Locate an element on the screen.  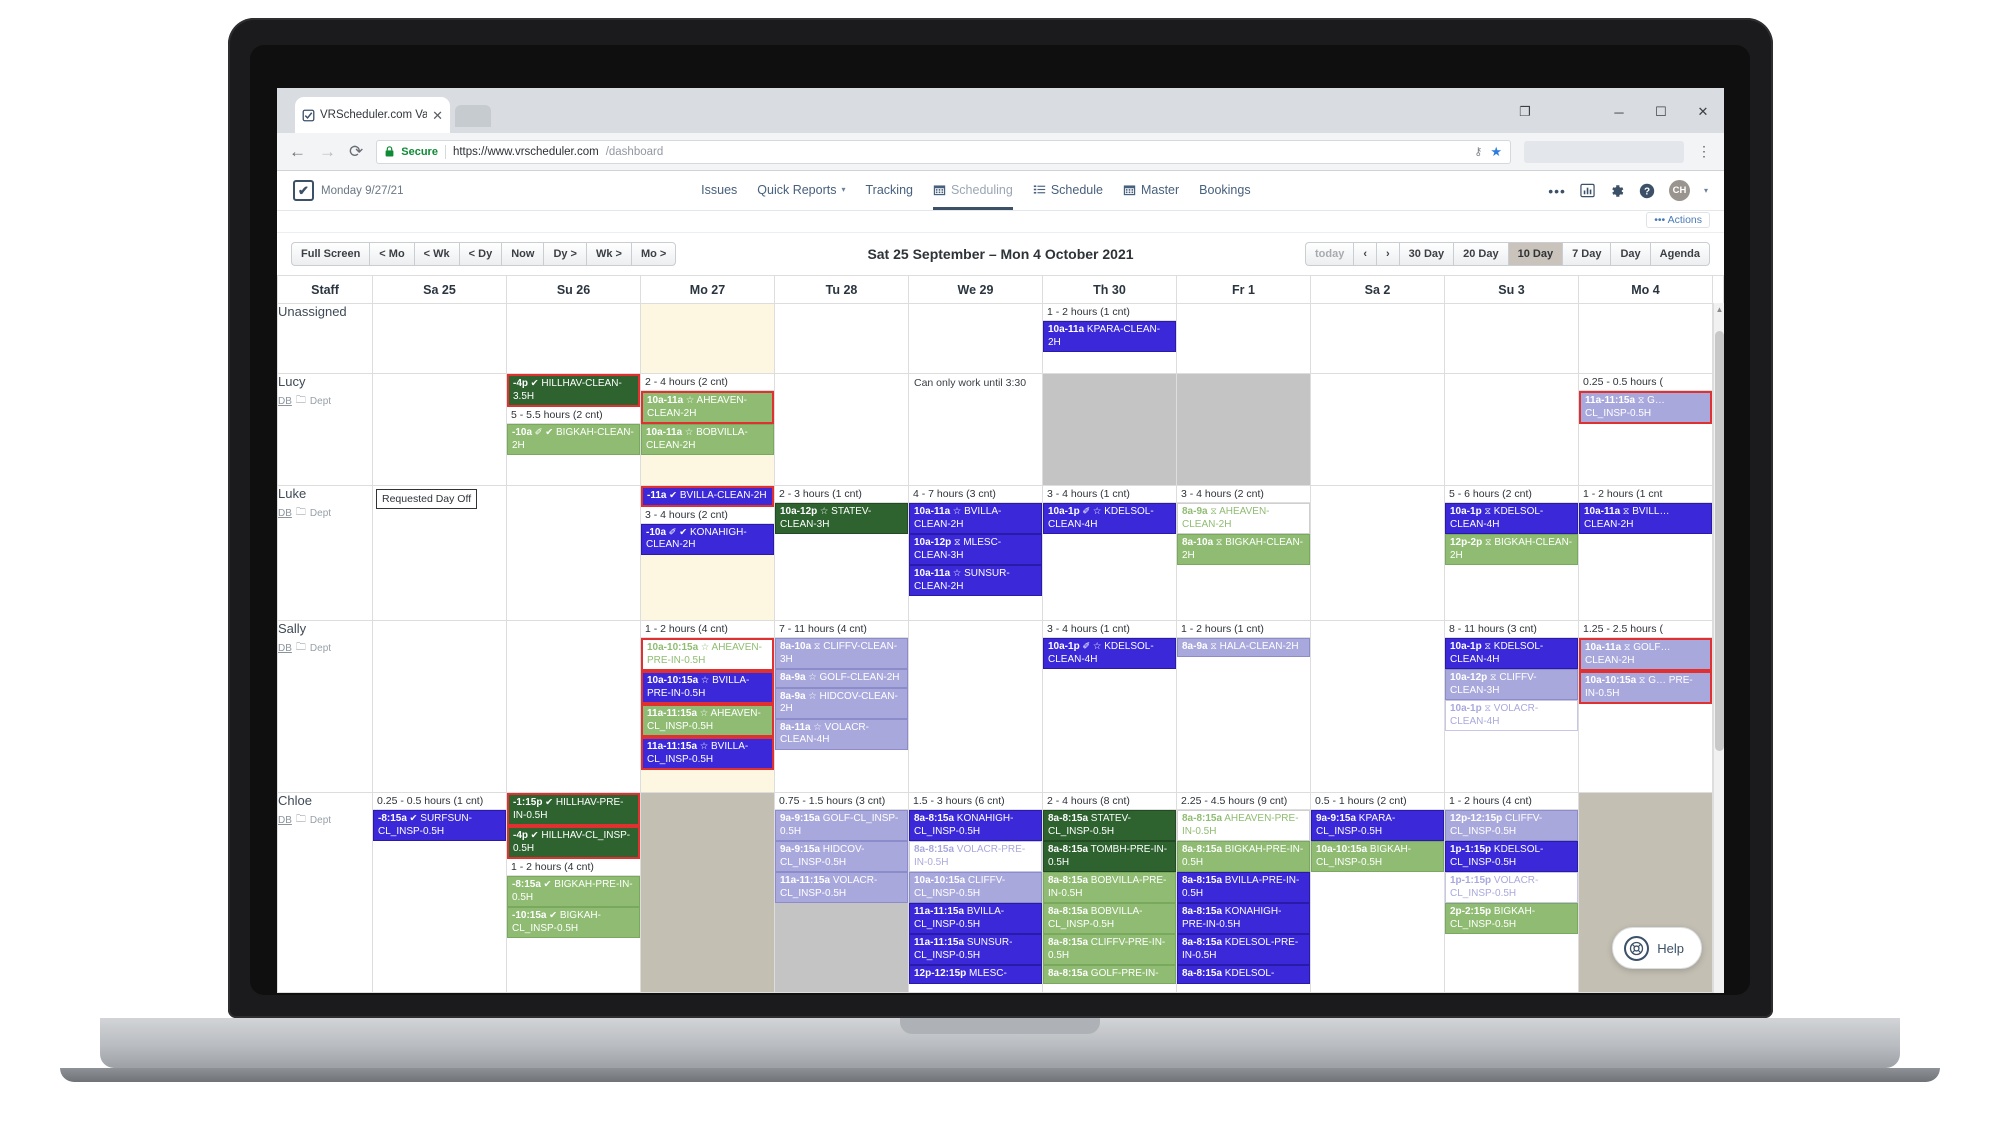
view-7-day-button: 7 Day is located at coordinates (1586, 254).